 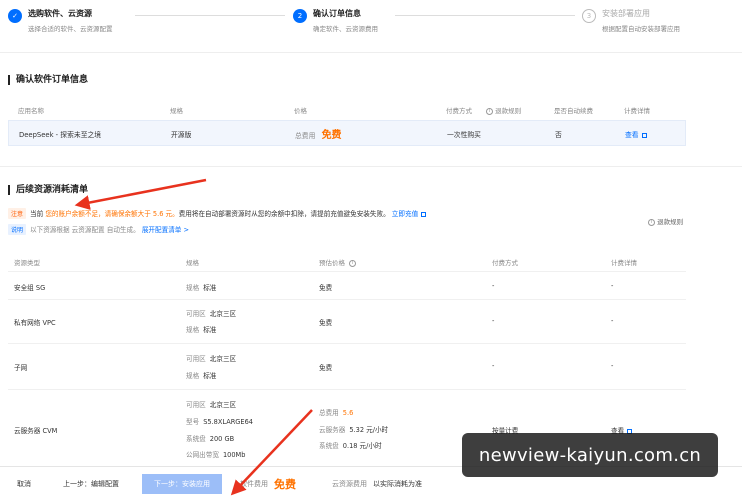 What do you see at coordinates (15, 16) in the screenshot?
I see `check-icon: ✓` at bounding box center [15, 16].